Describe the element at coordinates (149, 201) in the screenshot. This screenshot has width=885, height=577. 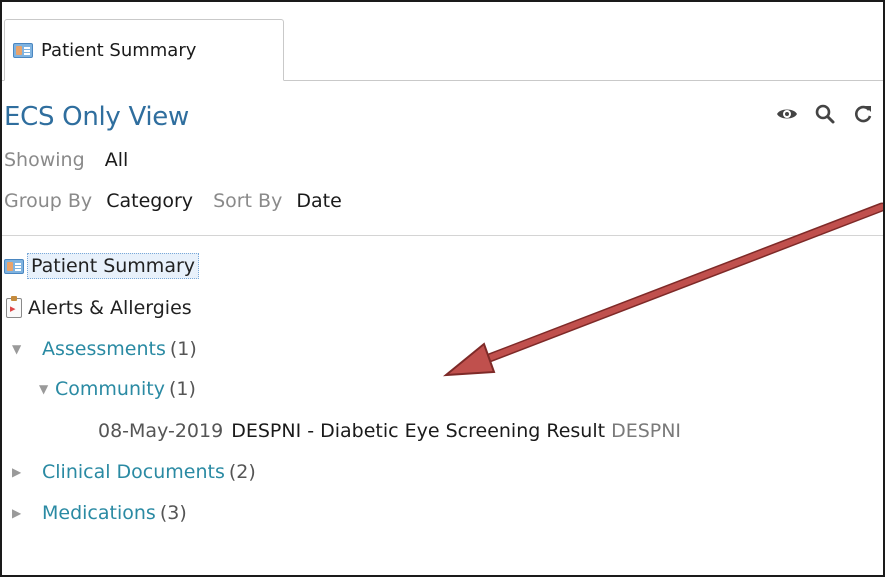
I see `group-by-value: Category` at that location.